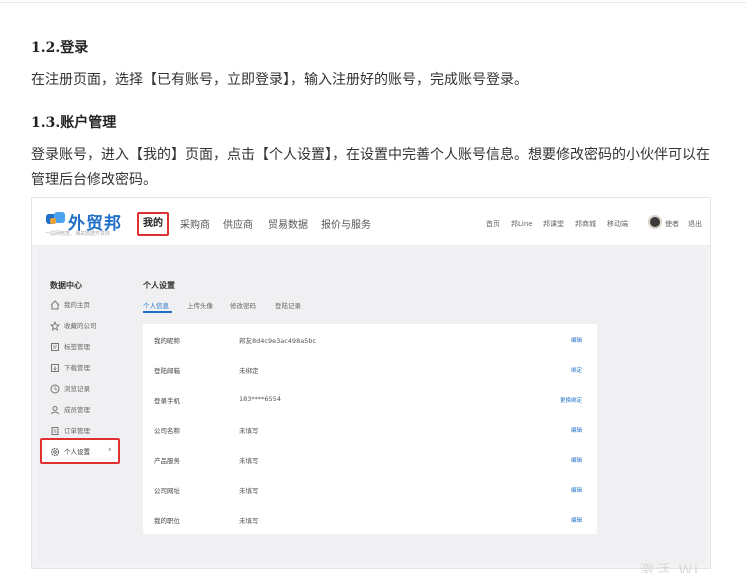 The height and width of the screenshot is (573, 746). I want to click on sidebar-item-tags: 标签管理, so click(70, 347).